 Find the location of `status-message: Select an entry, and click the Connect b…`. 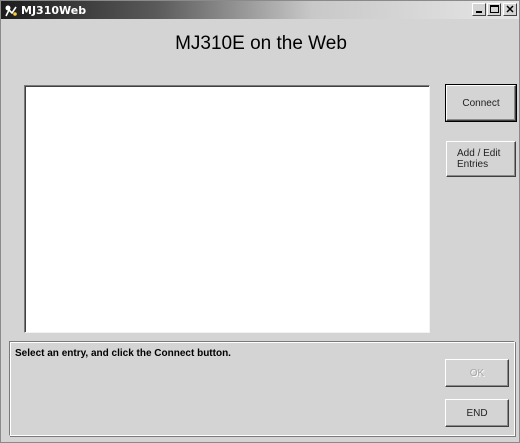

status-message: Select an entry, and click the Connect b… is located at coordinates (123, 353).